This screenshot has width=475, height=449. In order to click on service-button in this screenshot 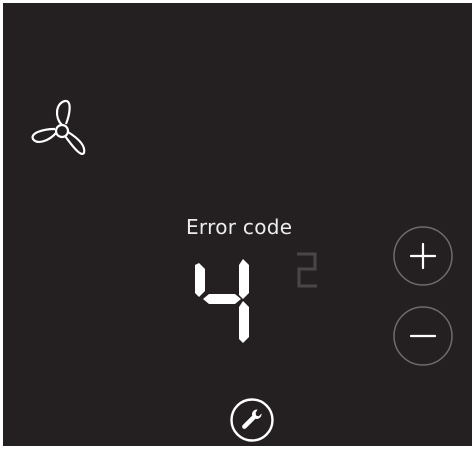, I will do `click(252, 420)`.